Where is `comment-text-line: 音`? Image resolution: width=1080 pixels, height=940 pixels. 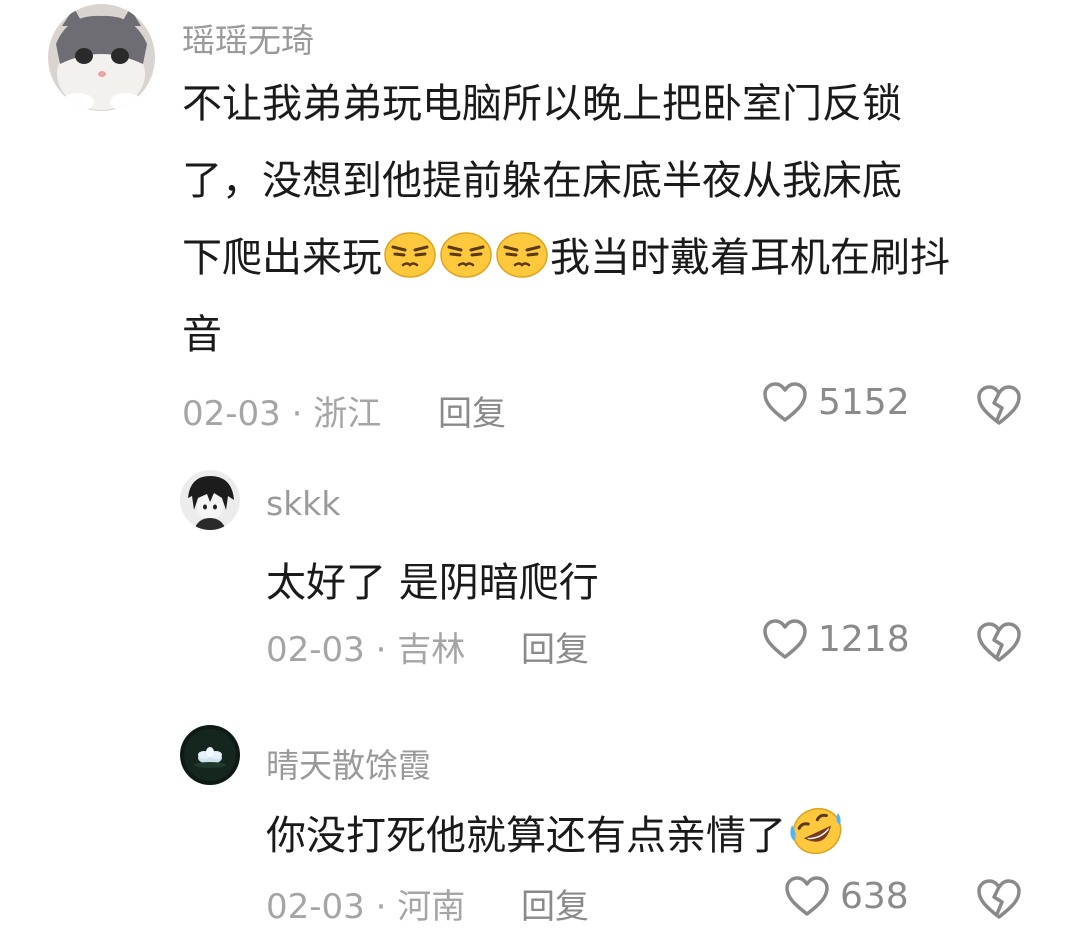 comment-text-line: 音 is located at coordinates (202, 335).